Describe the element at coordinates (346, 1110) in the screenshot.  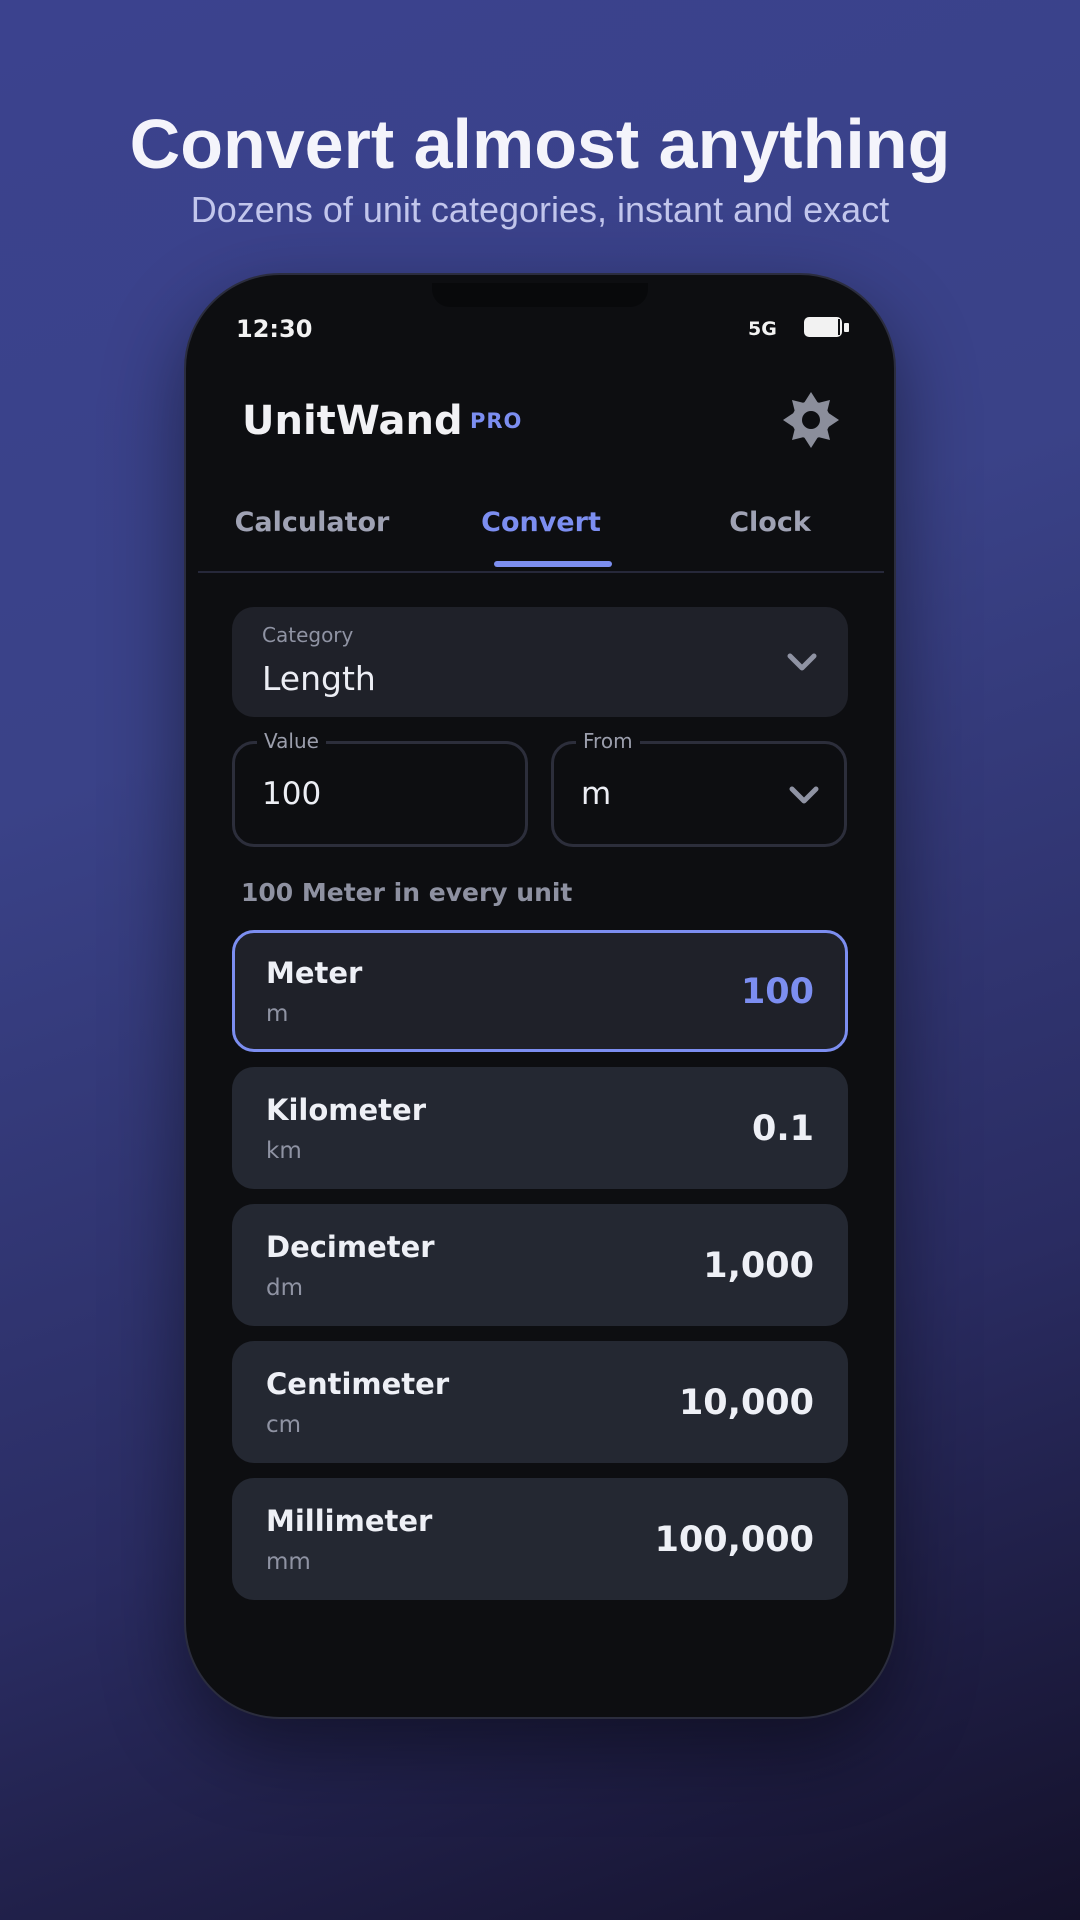
I see `unit-name: Kilometer` at that location.